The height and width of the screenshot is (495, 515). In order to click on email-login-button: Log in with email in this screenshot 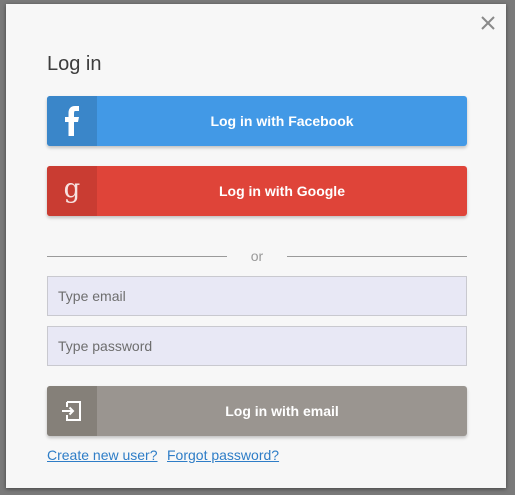, I will do `click(257, 411)`.